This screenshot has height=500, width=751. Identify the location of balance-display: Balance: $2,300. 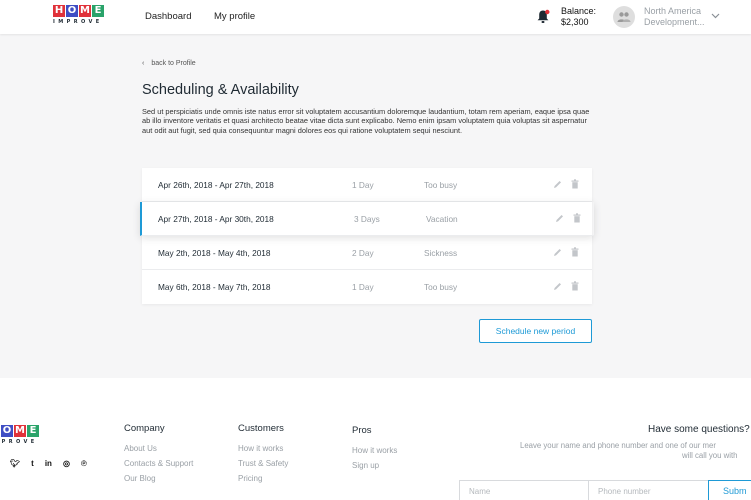
(578, 16).